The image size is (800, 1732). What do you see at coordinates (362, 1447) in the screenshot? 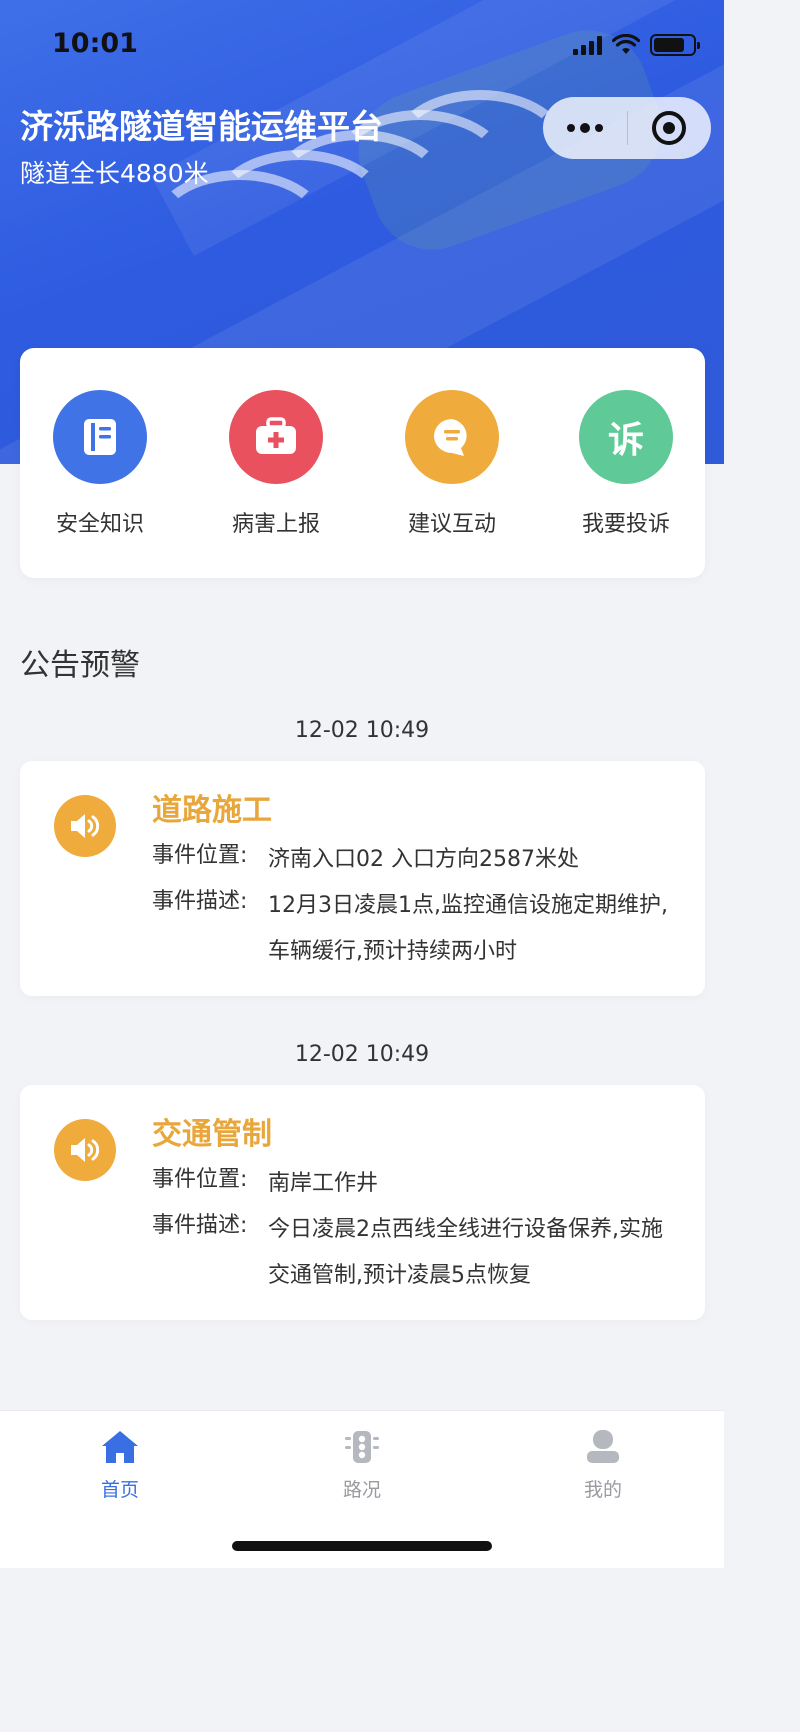
I see `traffic-light-icon` at bounding box center [362, 1447].